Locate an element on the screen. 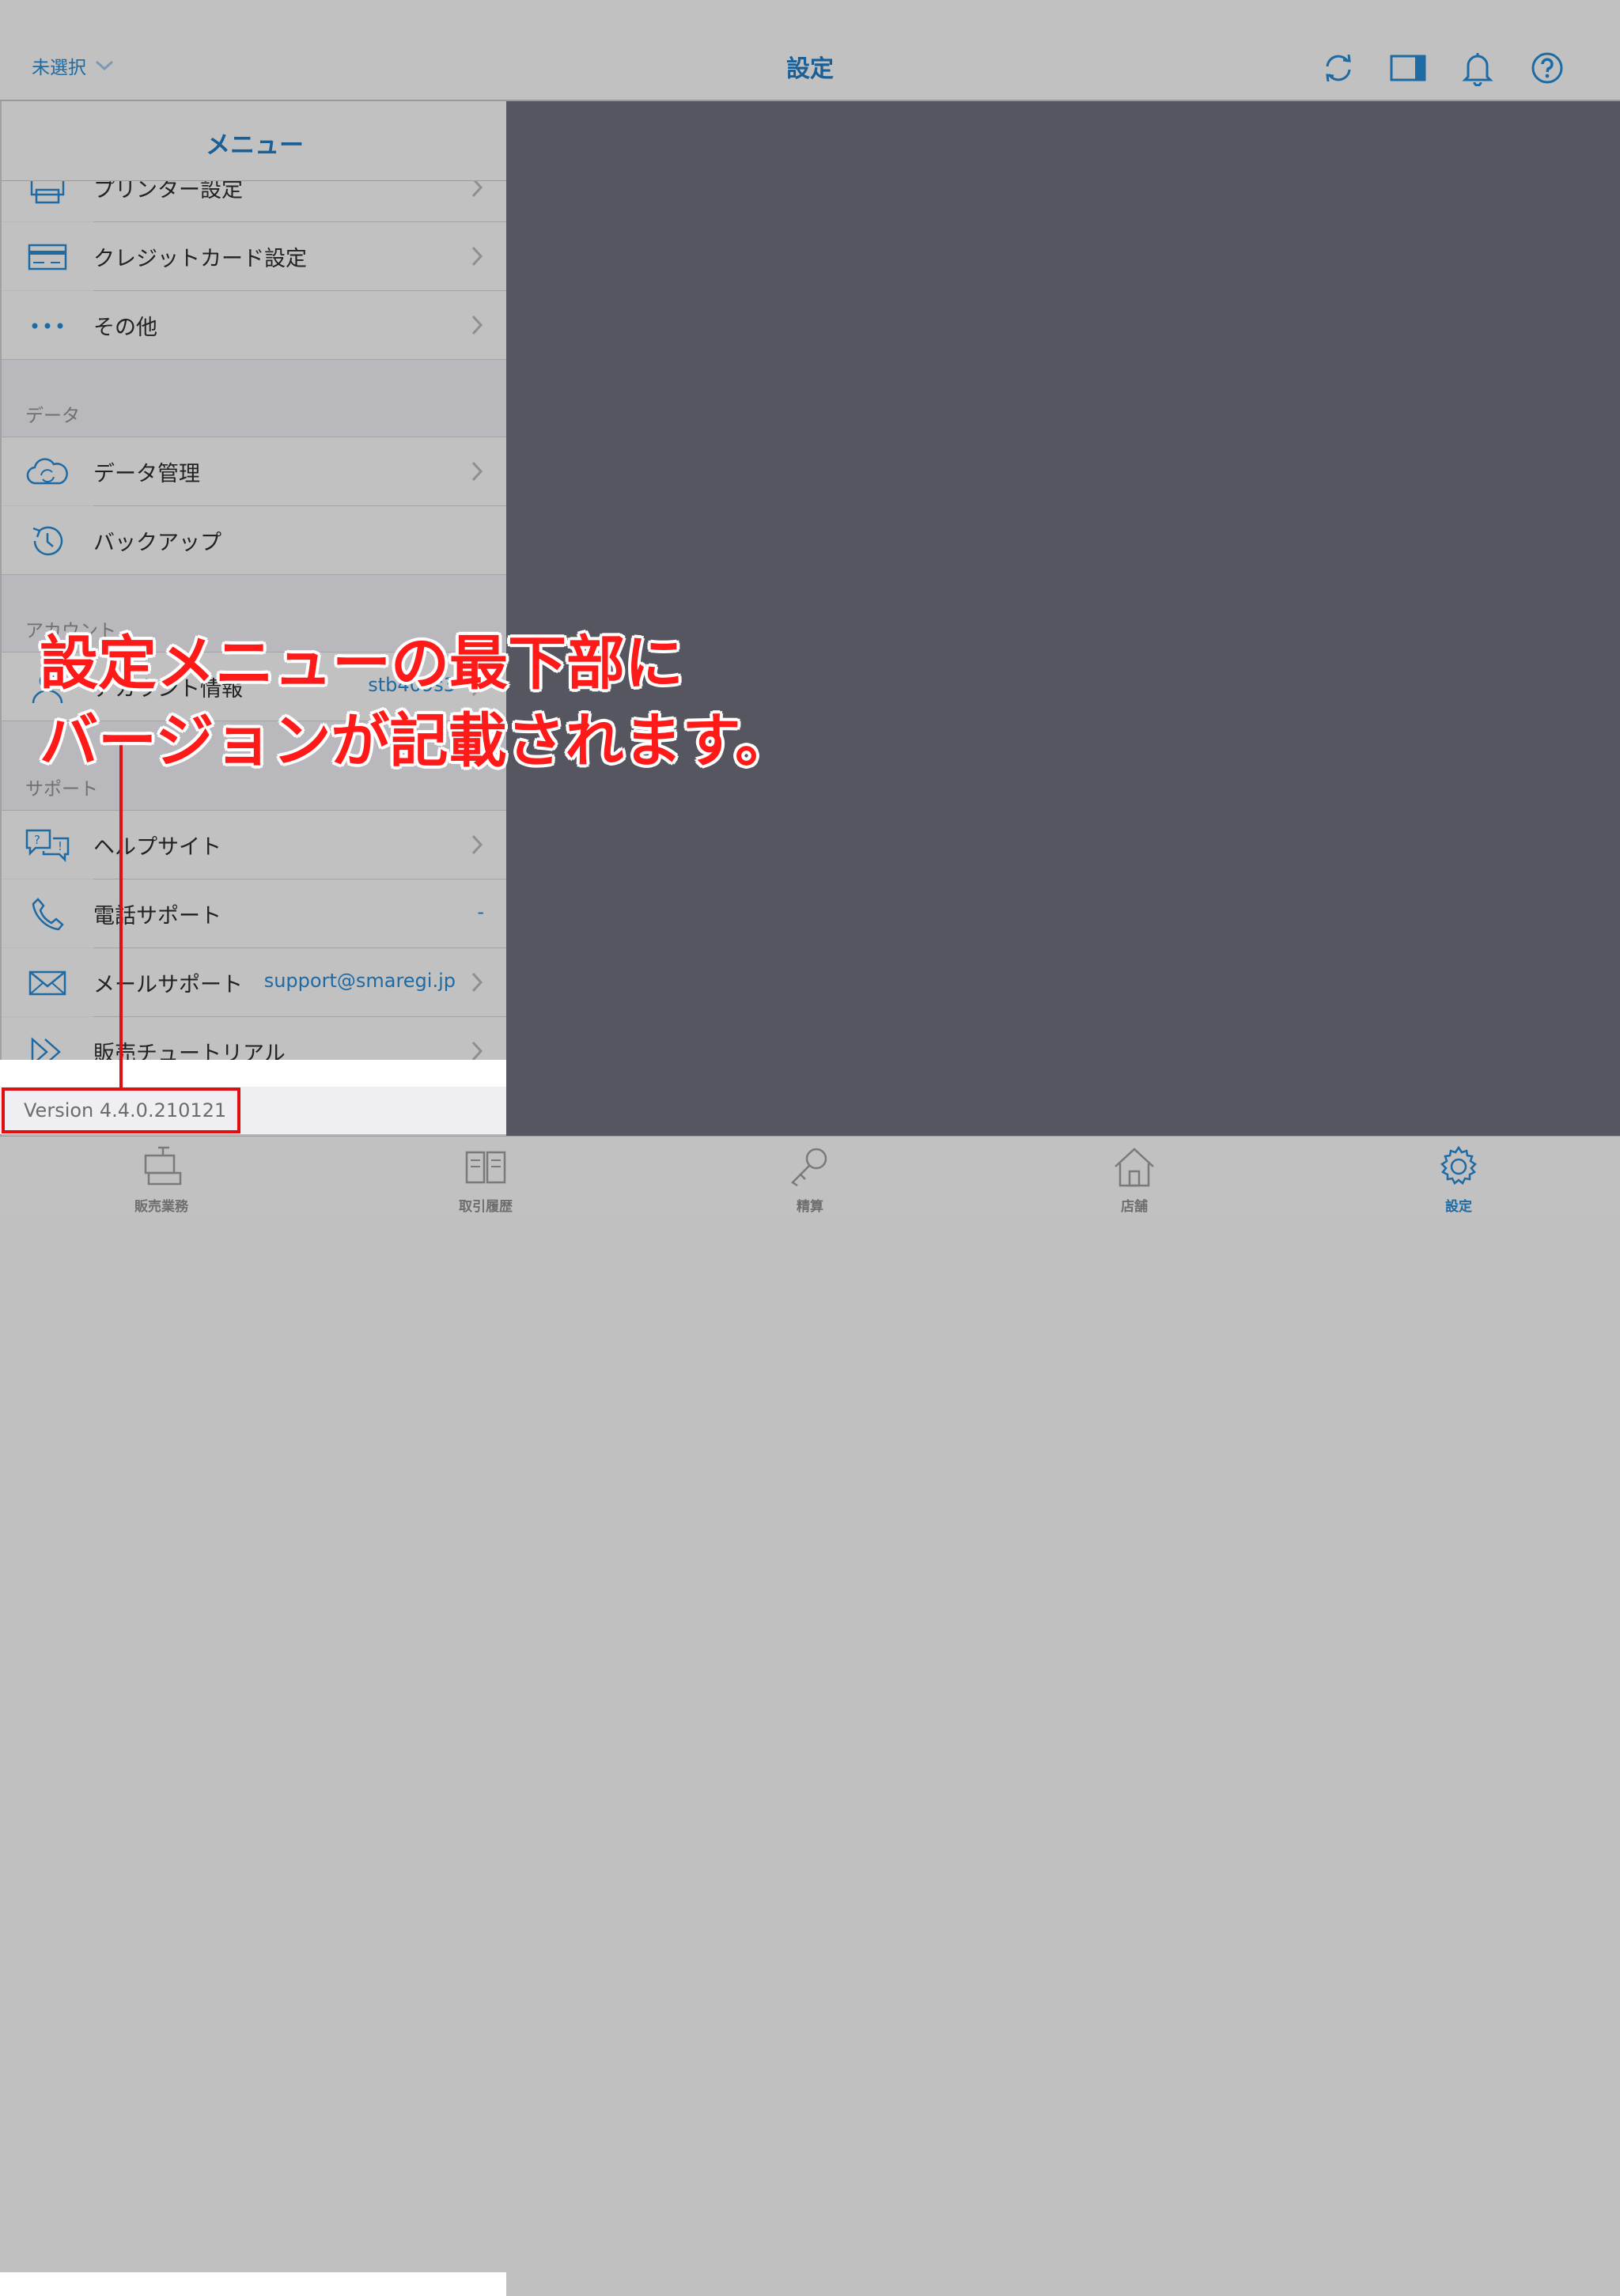 This screenshot has height=2296, width=1620. split-view-icon is located at coordinates (1408, 68).